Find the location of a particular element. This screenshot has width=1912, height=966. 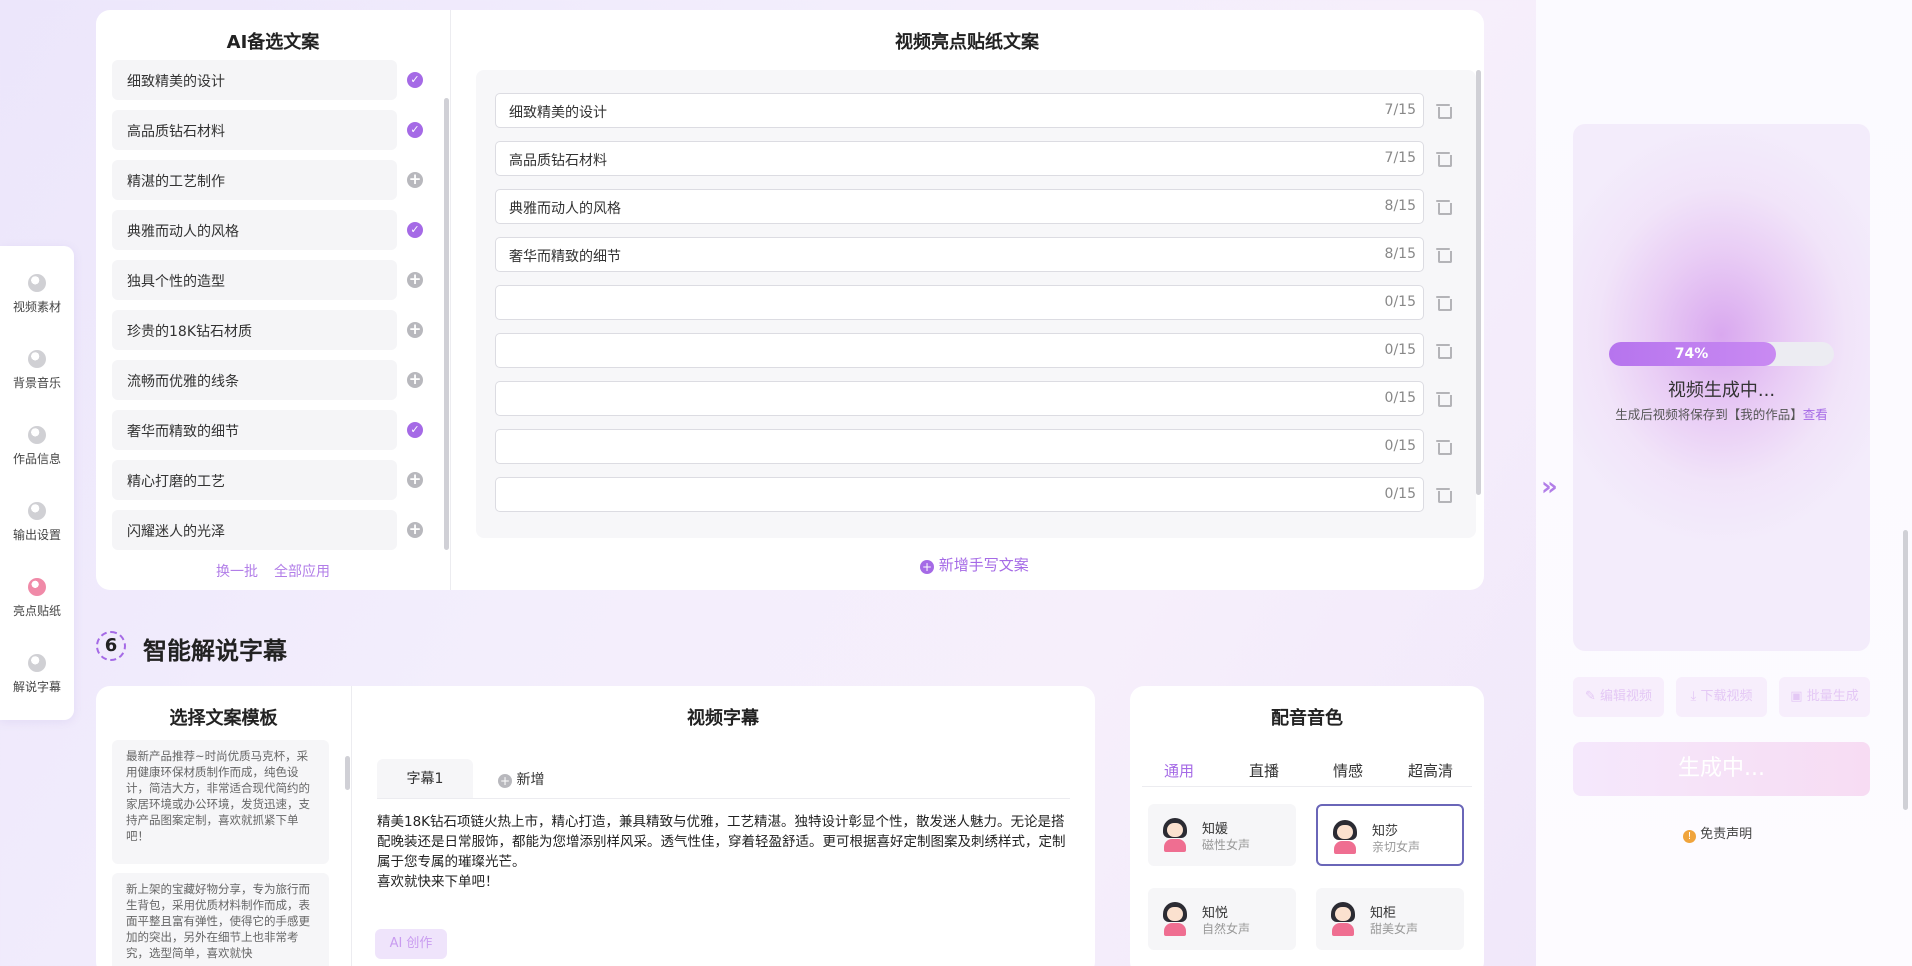

nav-item-subtitles: 解说字幕 is located at coordinates (37, 674).